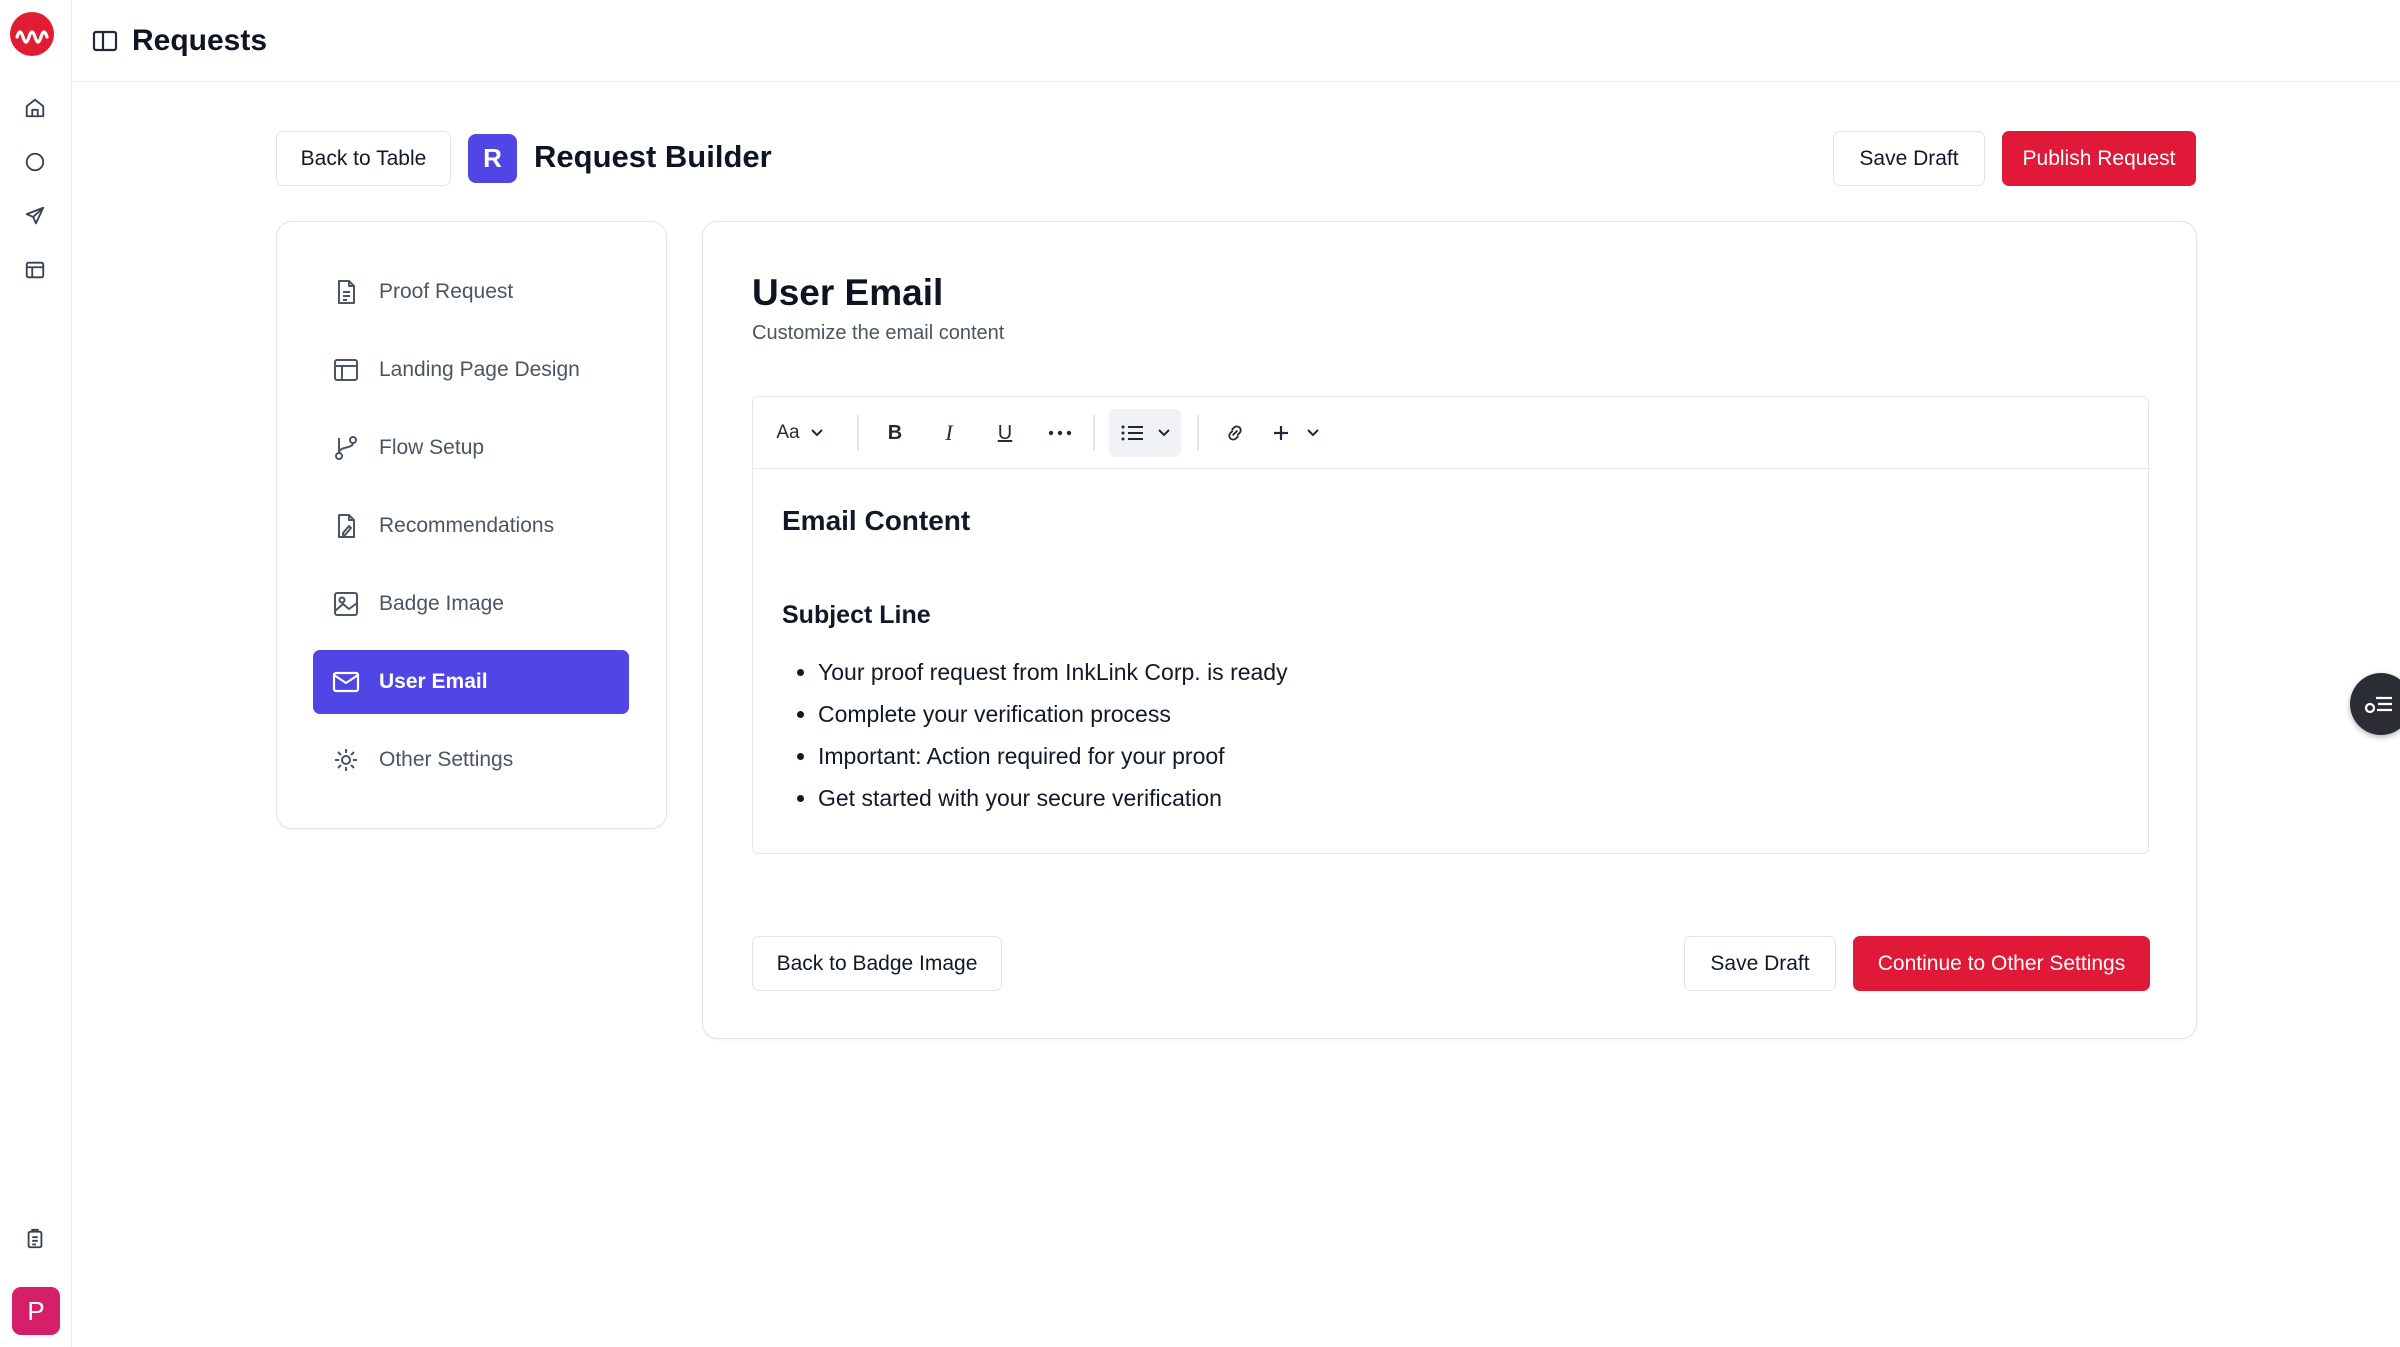  I want to click on editor-toolbar: Aa B I U, so click(1450, 433).